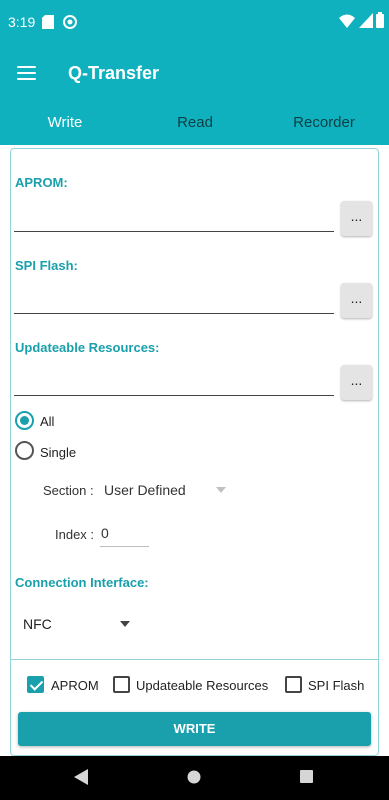 Image resolution: width=389 pixels, height=800 pixels. Describe the element at coordinates (35, 684) in the screenshot. I see `checkbox-aprom` at that location.